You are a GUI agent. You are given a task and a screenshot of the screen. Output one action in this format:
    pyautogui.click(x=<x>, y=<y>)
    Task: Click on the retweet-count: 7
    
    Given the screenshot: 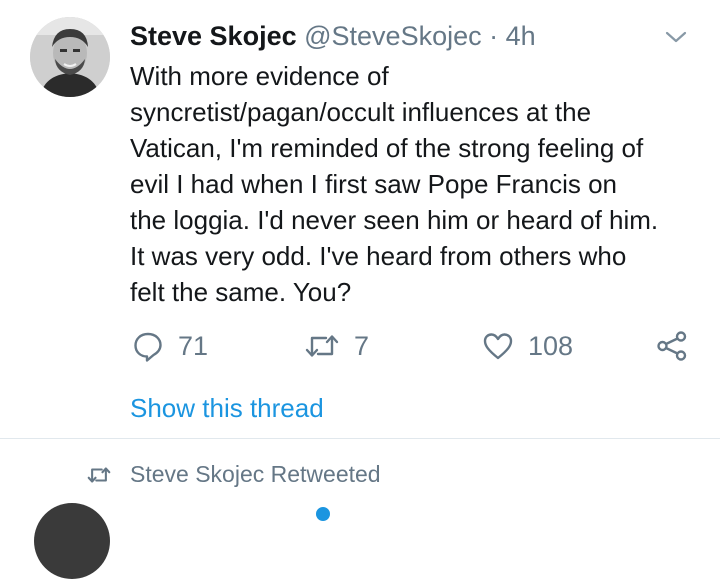 What is the action you would take?
    pyautogui.click(x=362, y=345)
    